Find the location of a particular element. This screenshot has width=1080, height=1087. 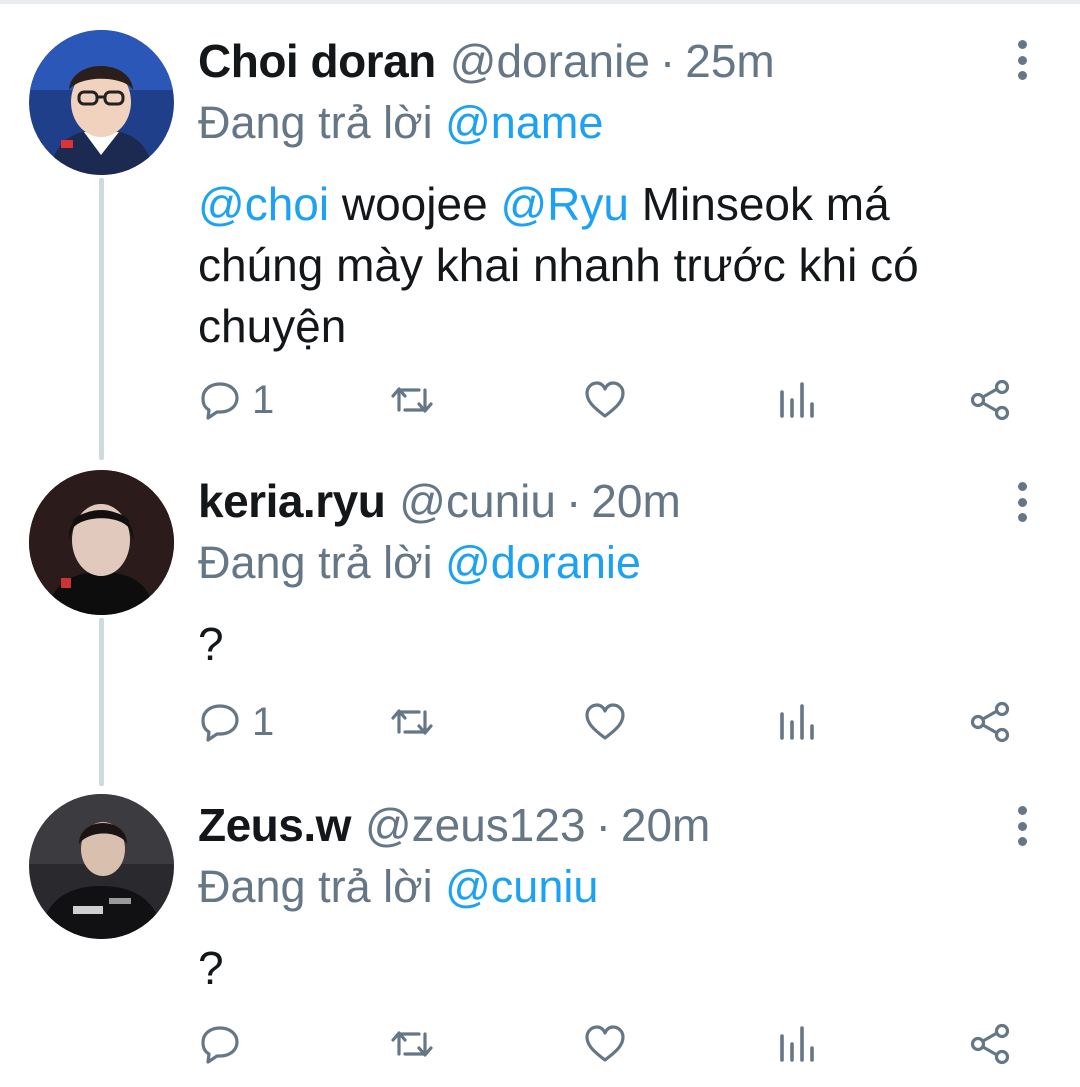

tweet-header: keria.ryu @cuniu · 20m is located at coordinates (598, 501).